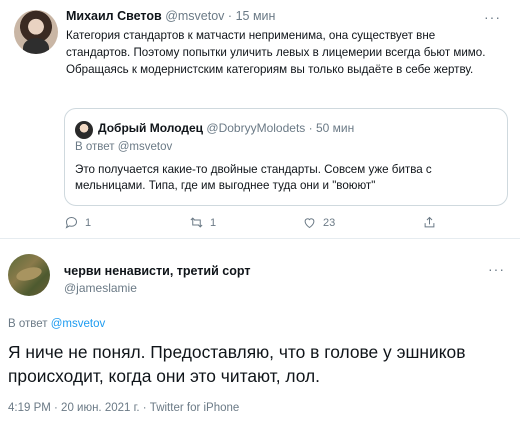 The height and width of the screenshot is (440, 520). Describe the element at coordinates (28, 324) in the screenshot. I see `reply-prefix: В ответ` at that location.